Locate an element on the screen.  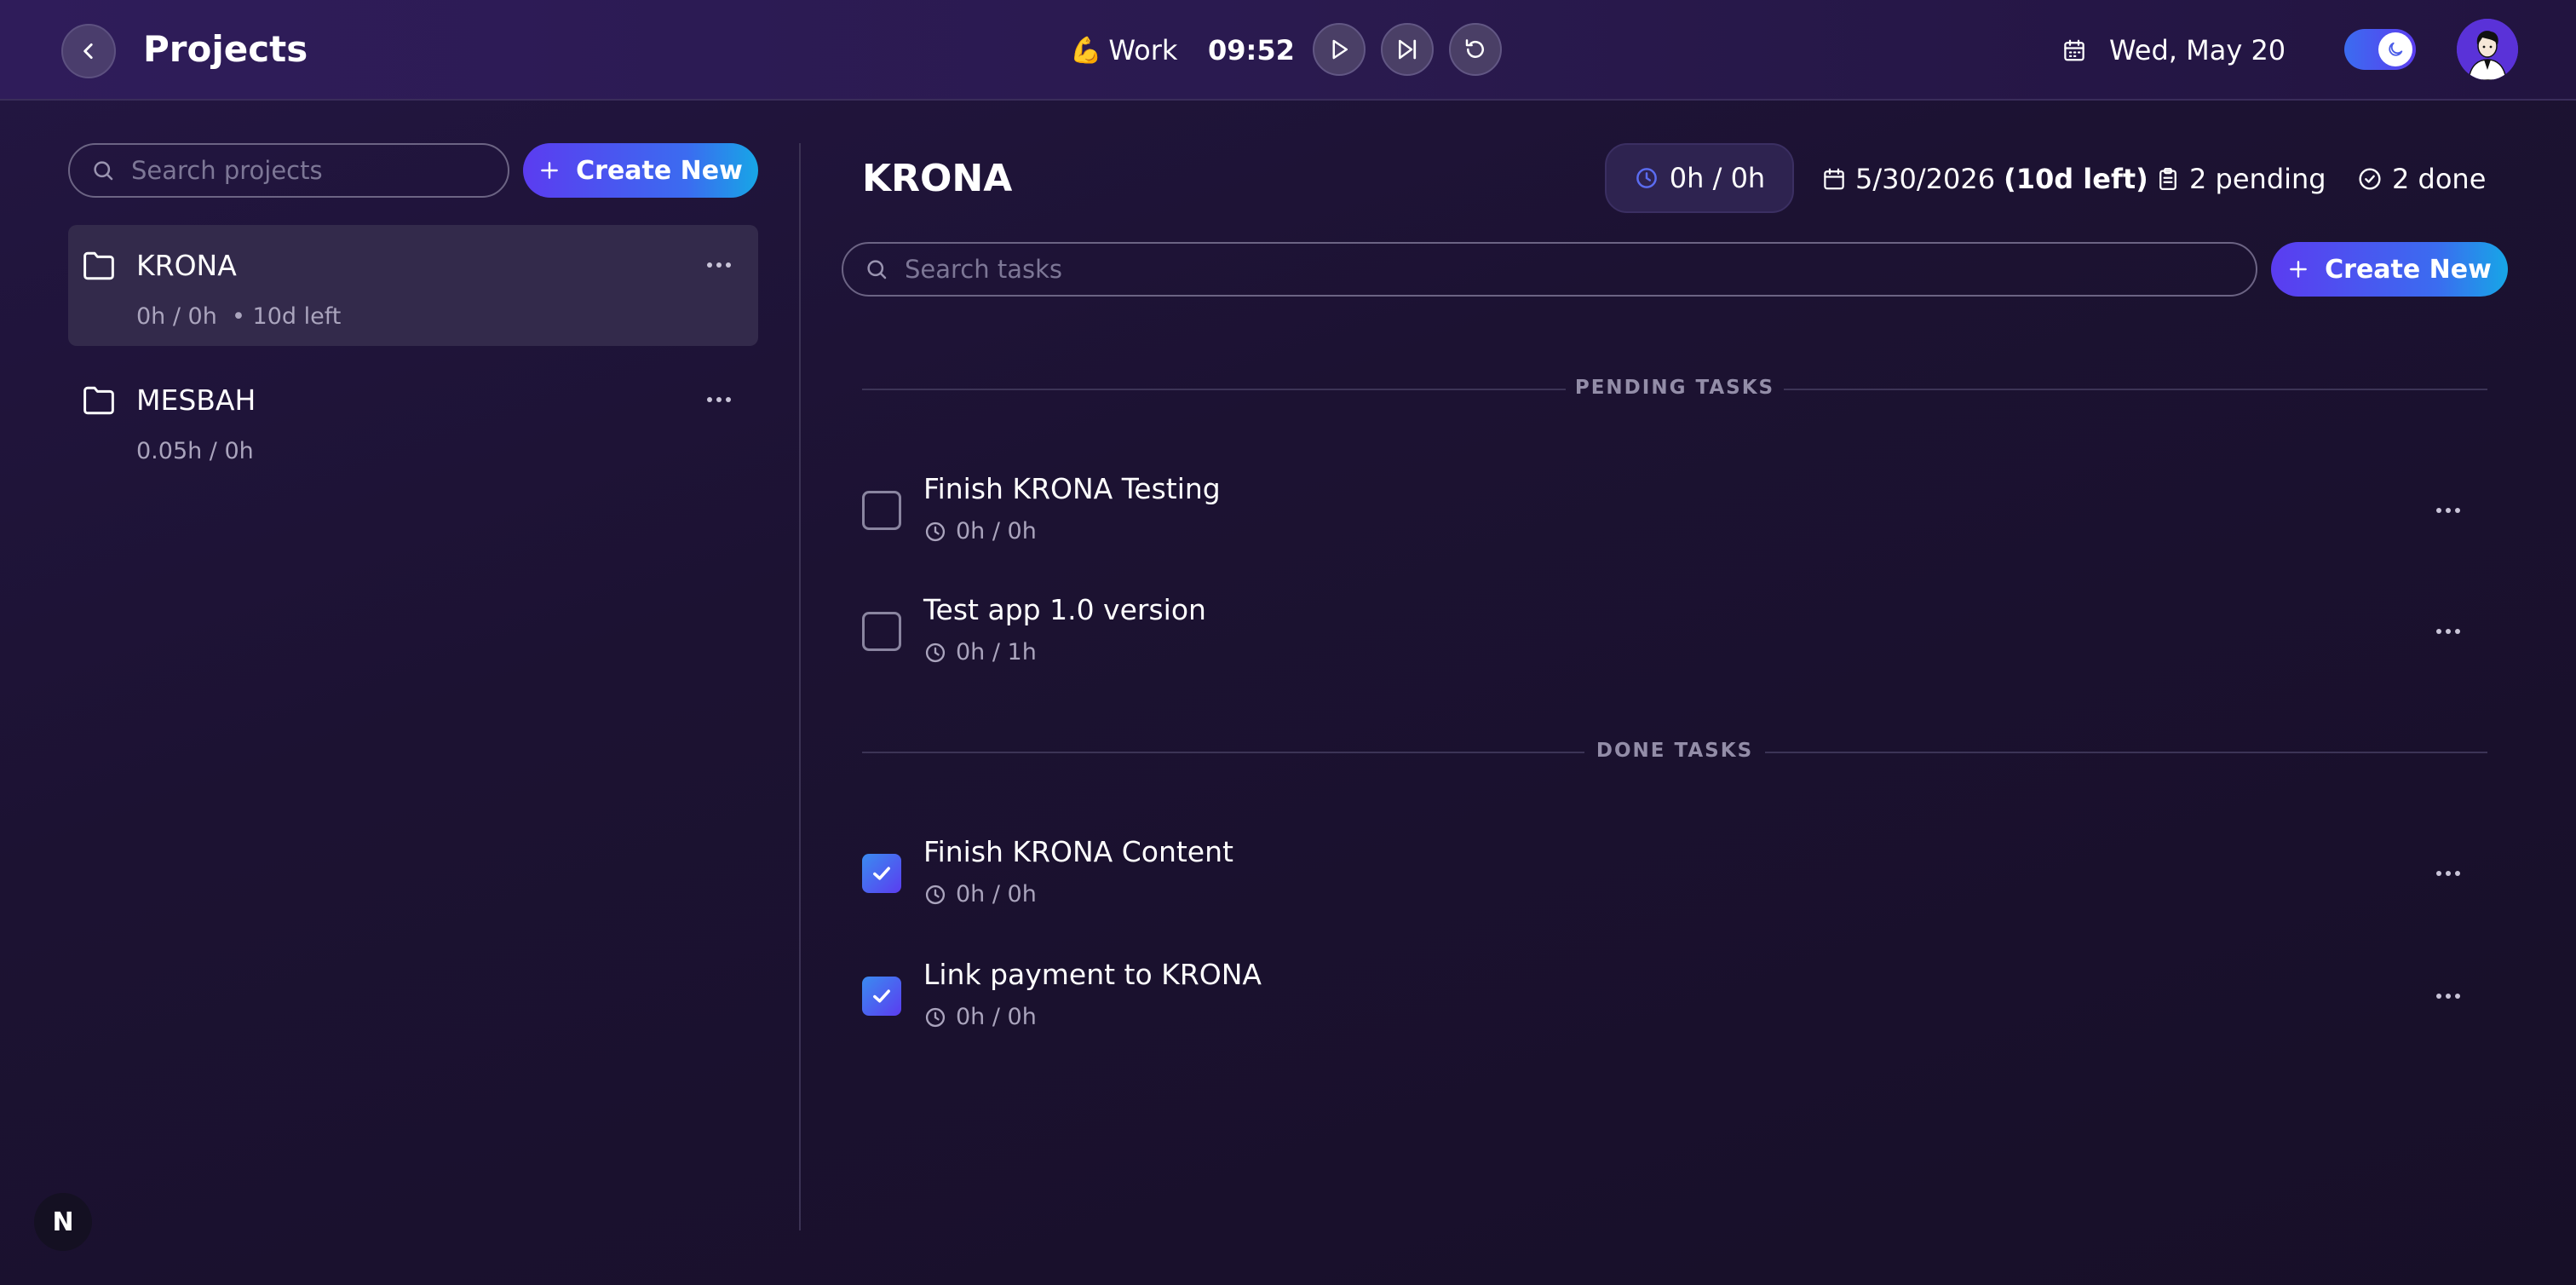
pending-tasks-heading: PENDING TASKS is located at coordinates (1675, 389).